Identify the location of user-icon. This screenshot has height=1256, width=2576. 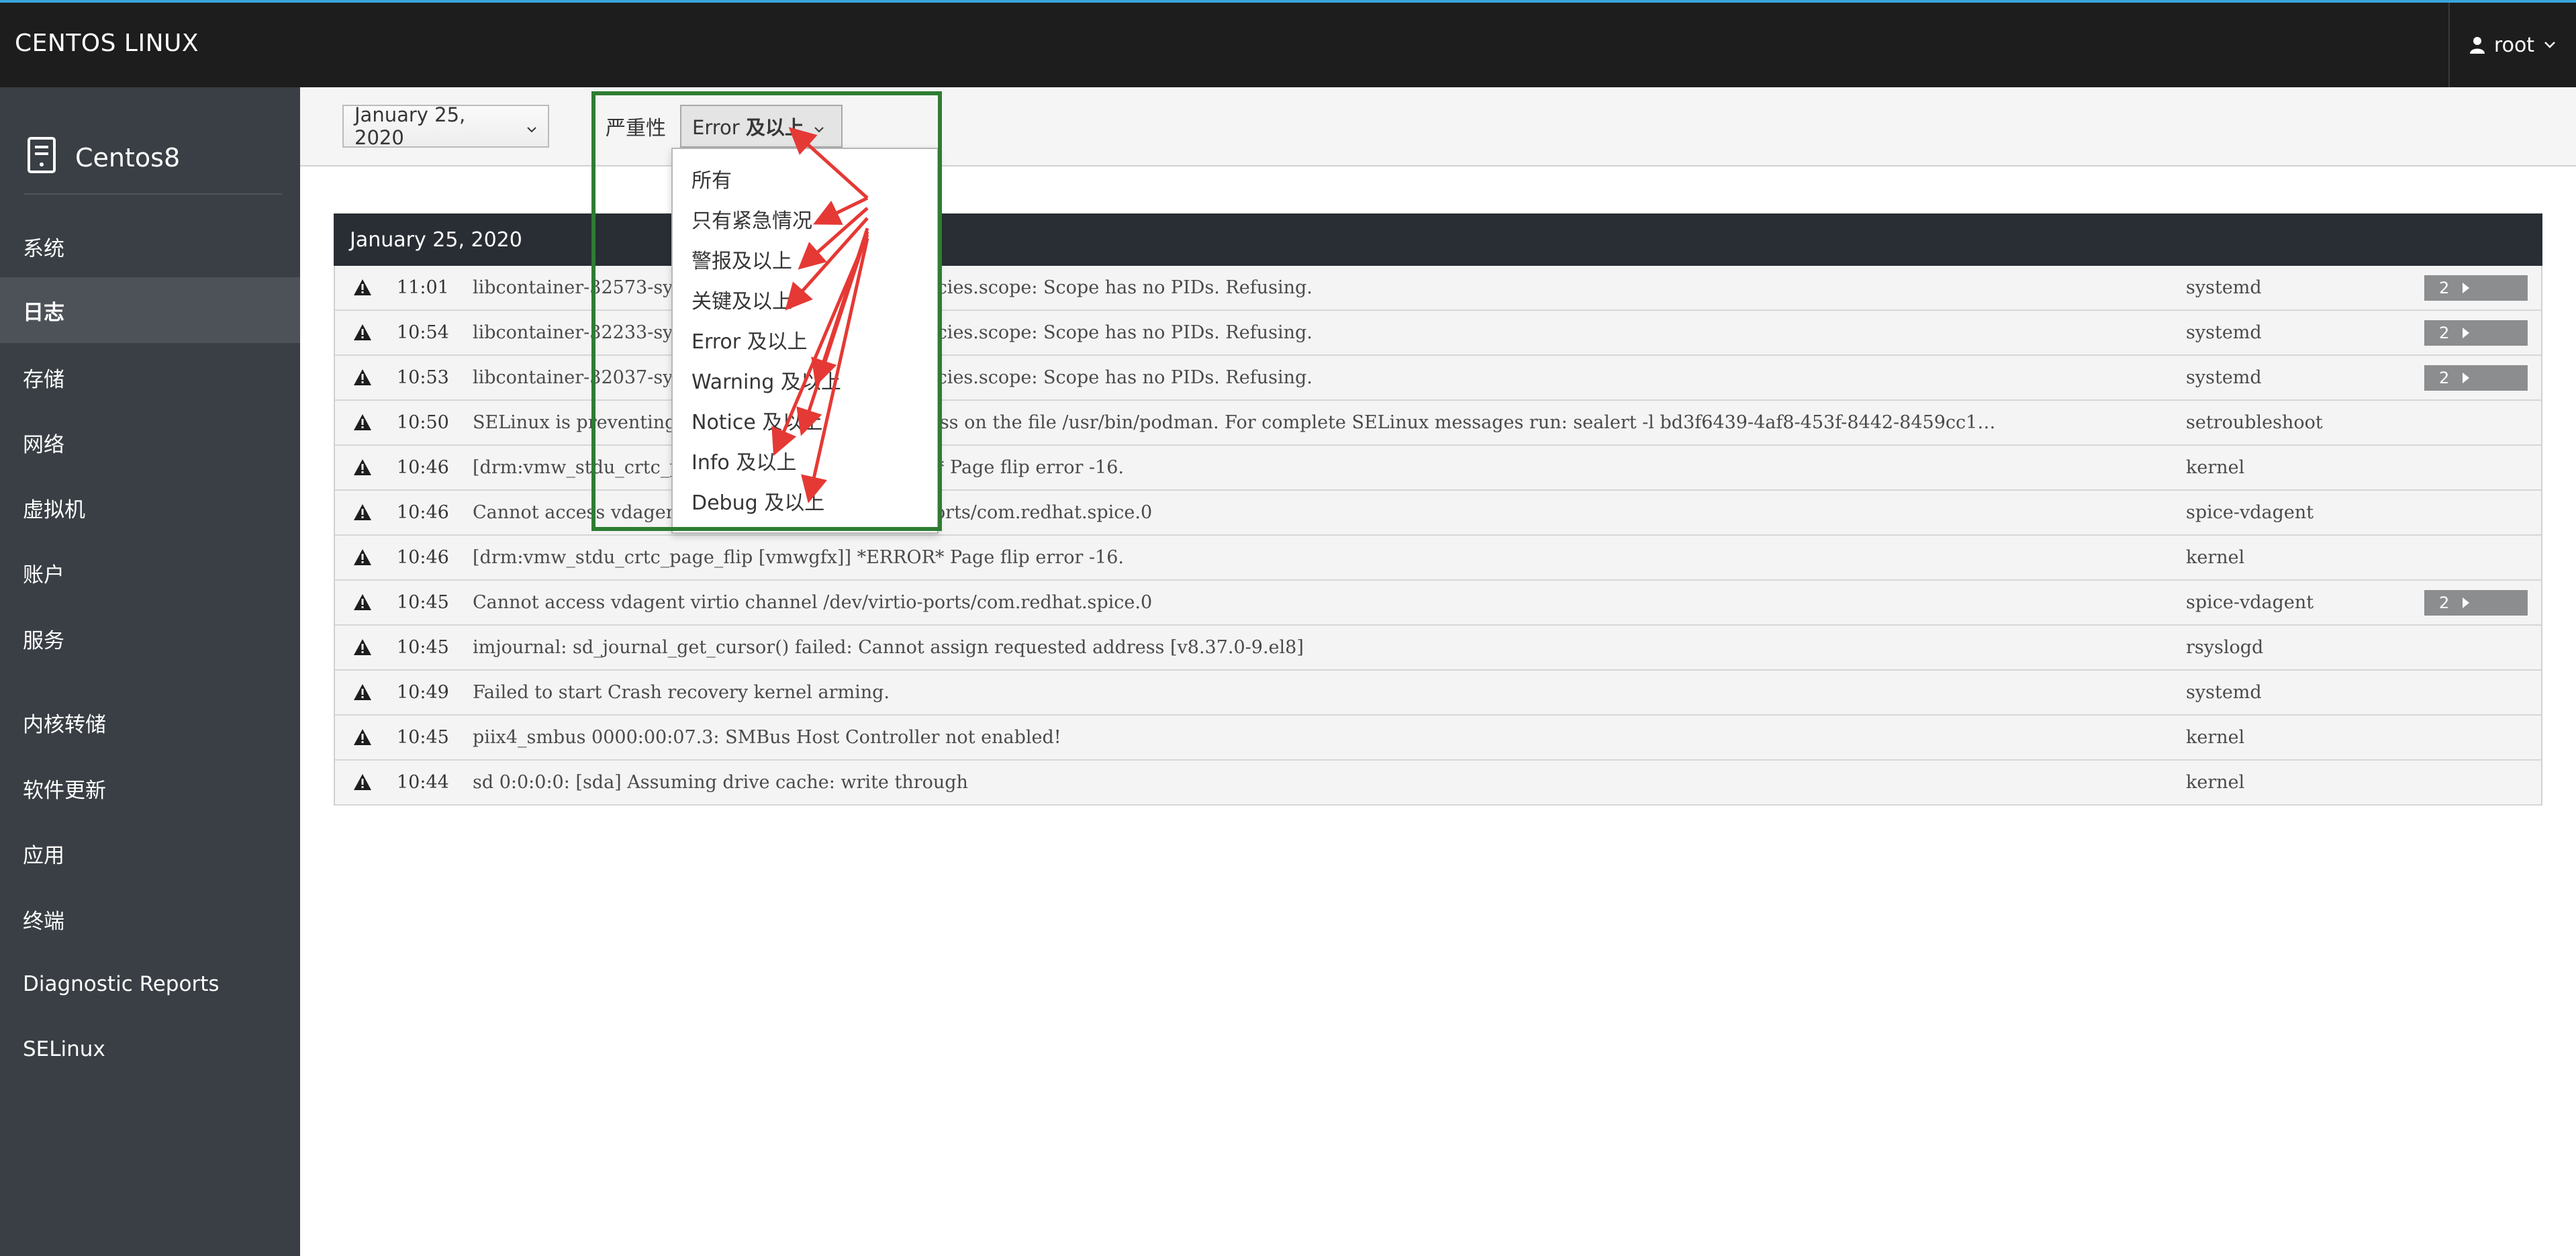
(2477, 45).